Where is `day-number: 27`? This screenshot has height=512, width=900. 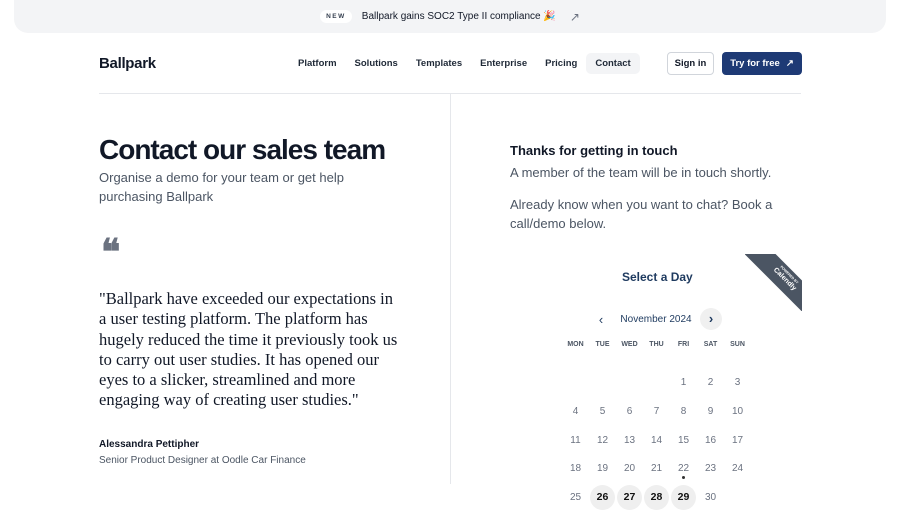 day-number: 27 is located at coordinates (629, 497).